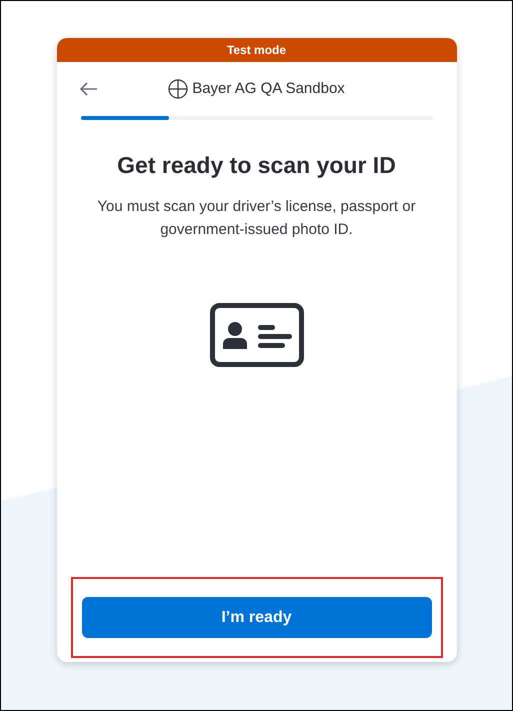 The image size is (513, 711). I want to click on test-mode-banner: Test mode, so click(256, 50).